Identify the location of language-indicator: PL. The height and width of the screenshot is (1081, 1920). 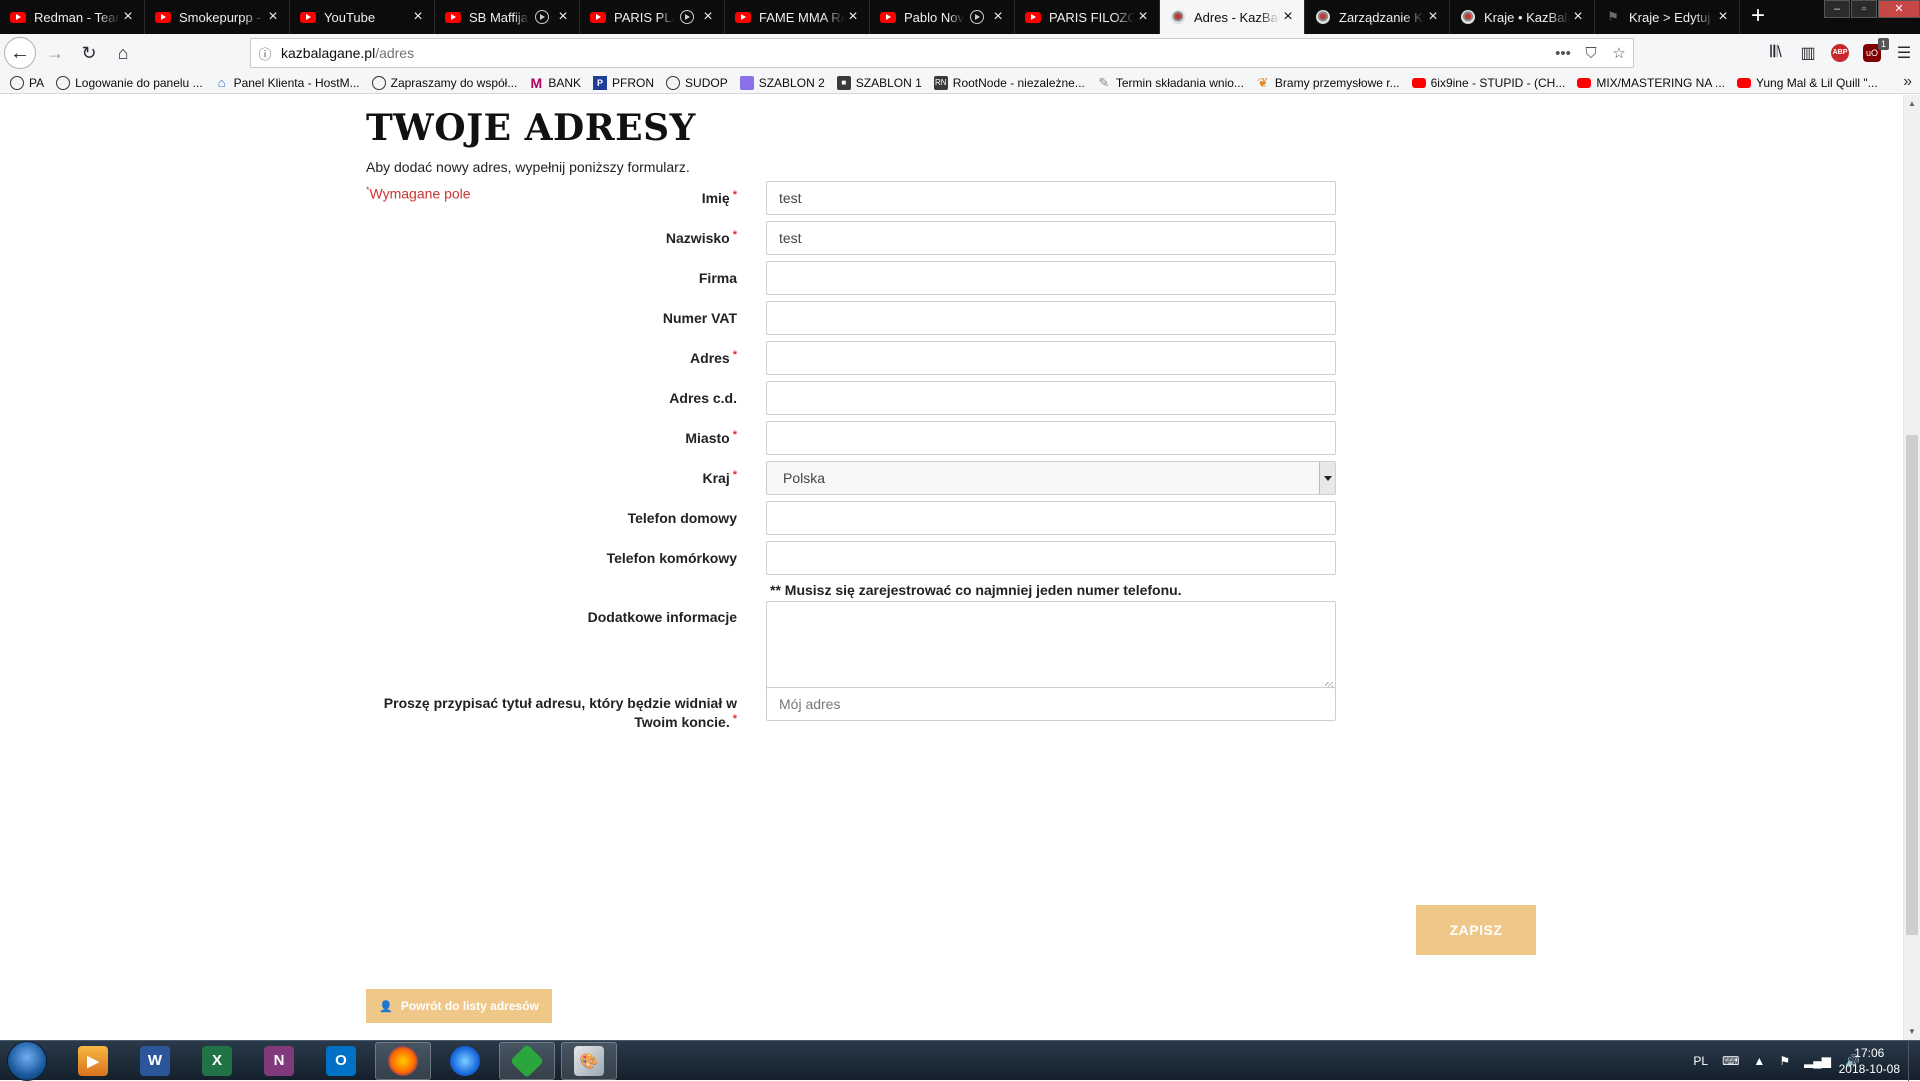
(1700, 1061).